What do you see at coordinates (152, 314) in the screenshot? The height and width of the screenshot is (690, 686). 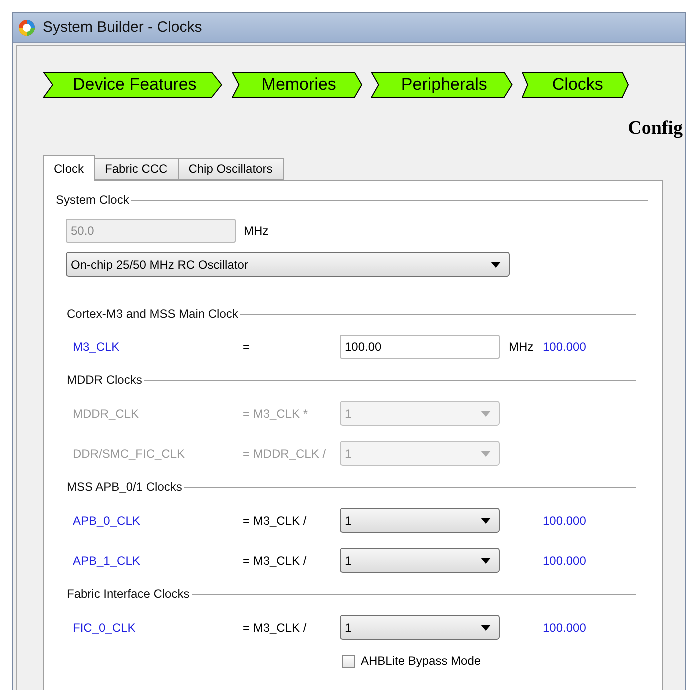 I see `section-title: Cortex-M3 and MSS Main Clock` at bounding box center [152, 314].